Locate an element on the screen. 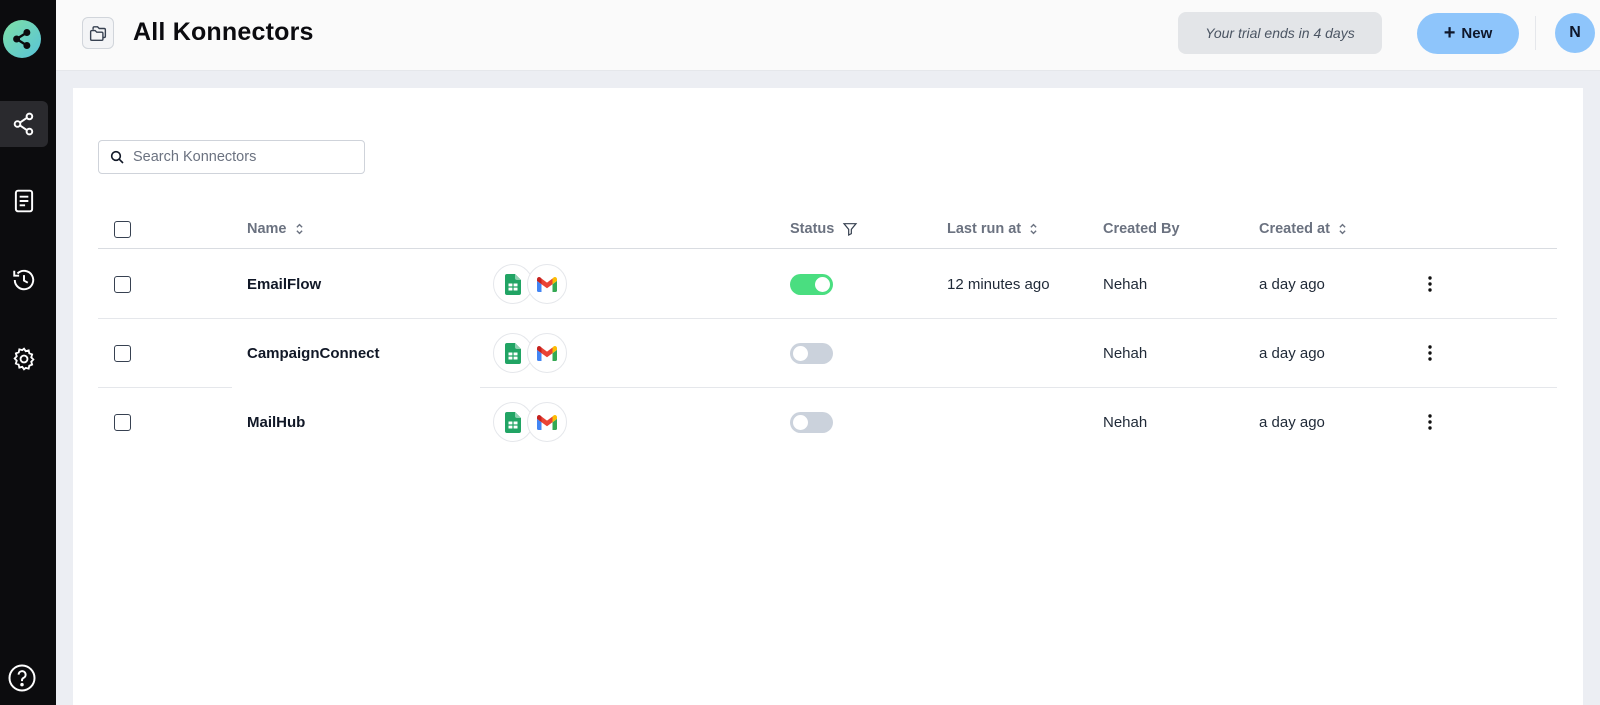 This screenshot has height=705, width=1600. konnector-name: CampaignConnect is located at coordinates (313, 353).